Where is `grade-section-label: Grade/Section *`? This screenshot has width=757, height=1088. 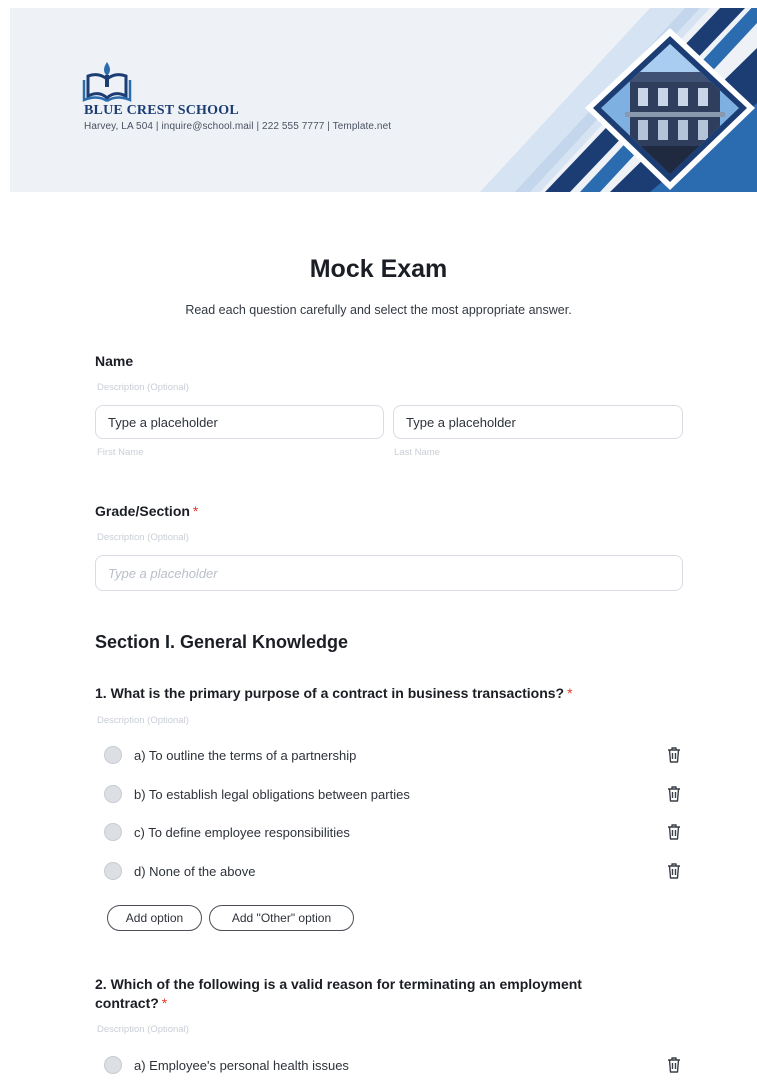 grade-section-label: Grade/Section * is located at coordinates (146, 511).